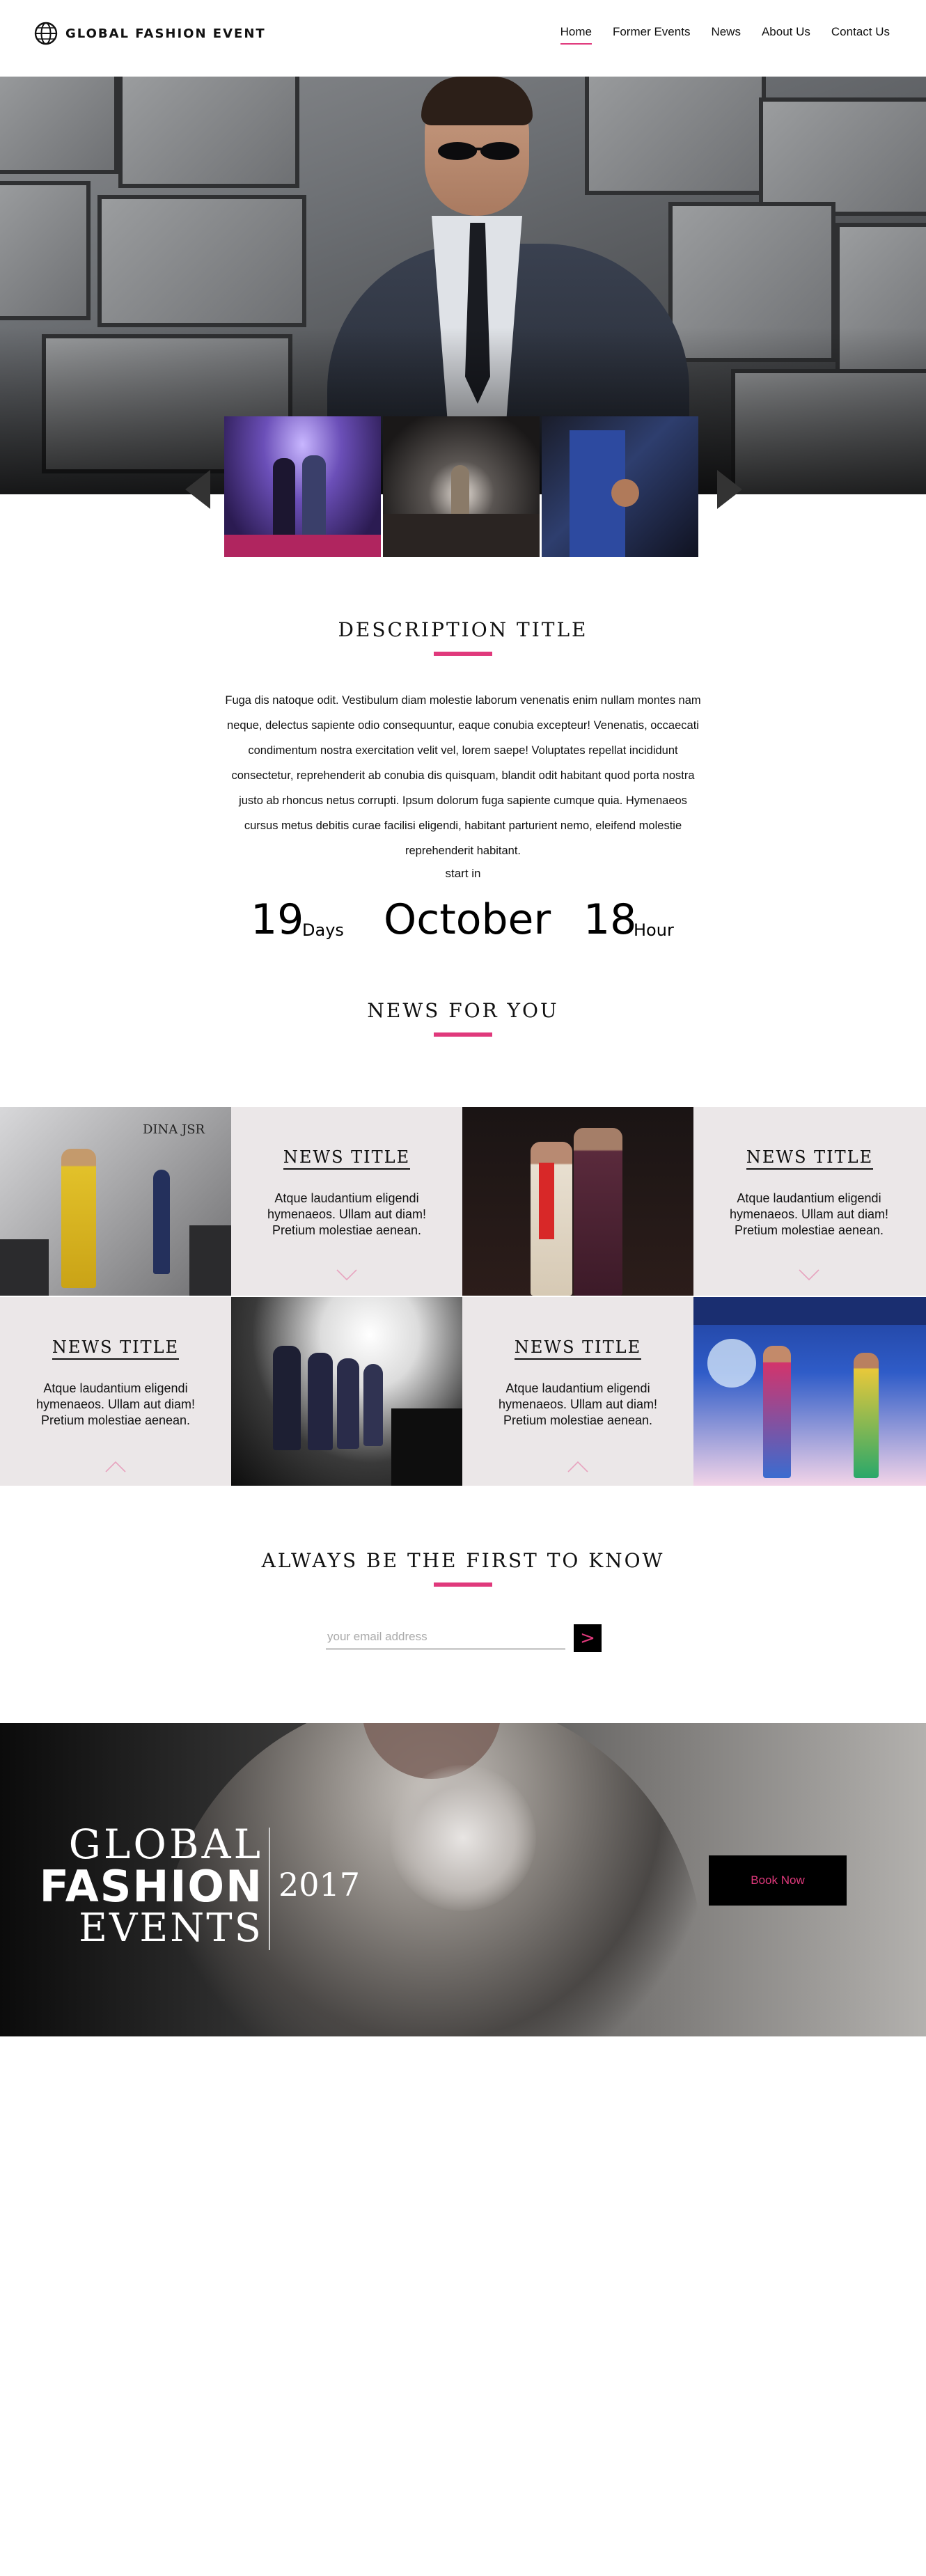  Describe the element at coordinates (731, 1363) in the screenshot. I see `photo-light` at that location.